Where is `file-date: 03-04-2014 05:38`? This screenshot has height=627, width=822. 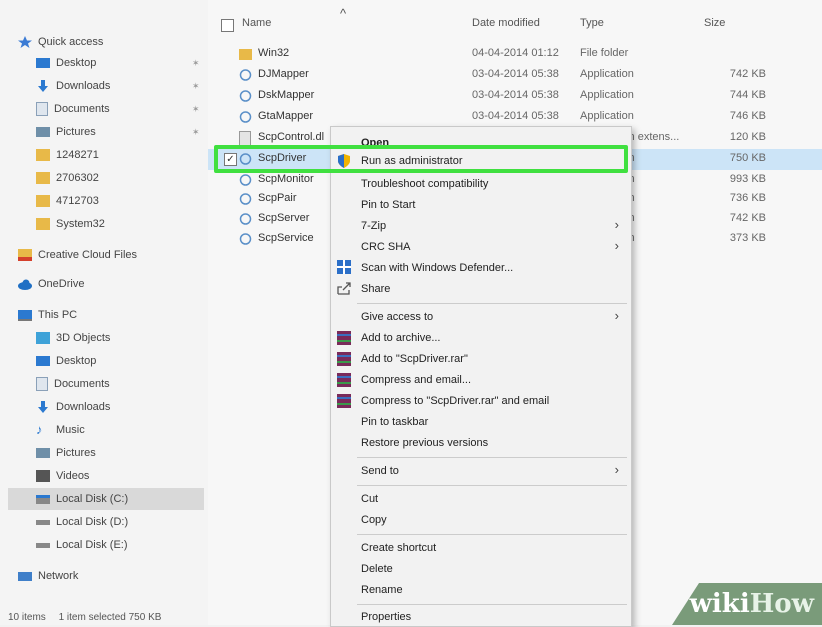
file-date: 03-04-2014 05:38 is located at coordinates (515, 116).